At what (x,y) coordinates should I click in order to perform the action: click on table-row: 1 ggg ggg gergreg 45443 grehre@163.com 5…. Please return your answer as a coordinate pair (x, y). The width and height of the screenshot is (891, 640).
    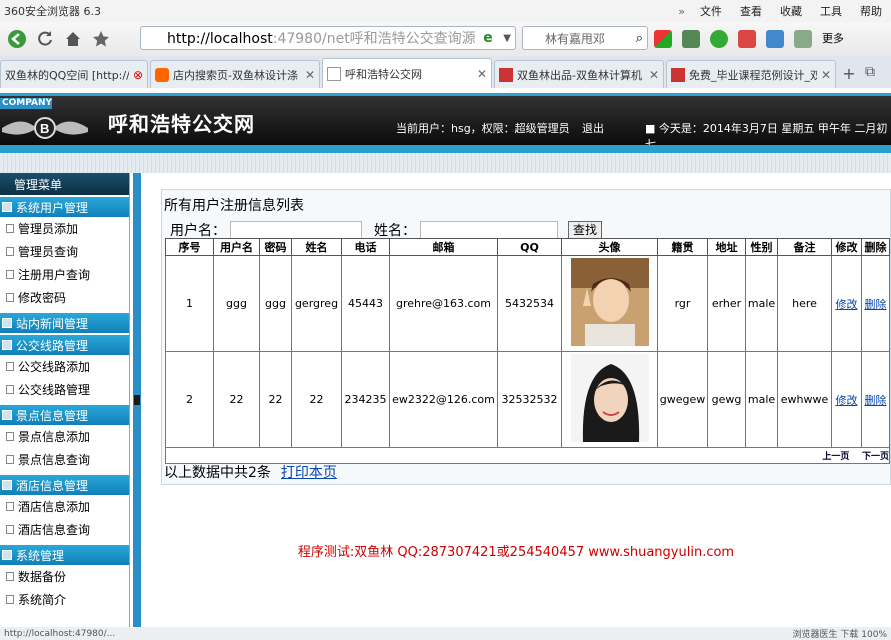
    Looking at the image, I should click on (528, 304).